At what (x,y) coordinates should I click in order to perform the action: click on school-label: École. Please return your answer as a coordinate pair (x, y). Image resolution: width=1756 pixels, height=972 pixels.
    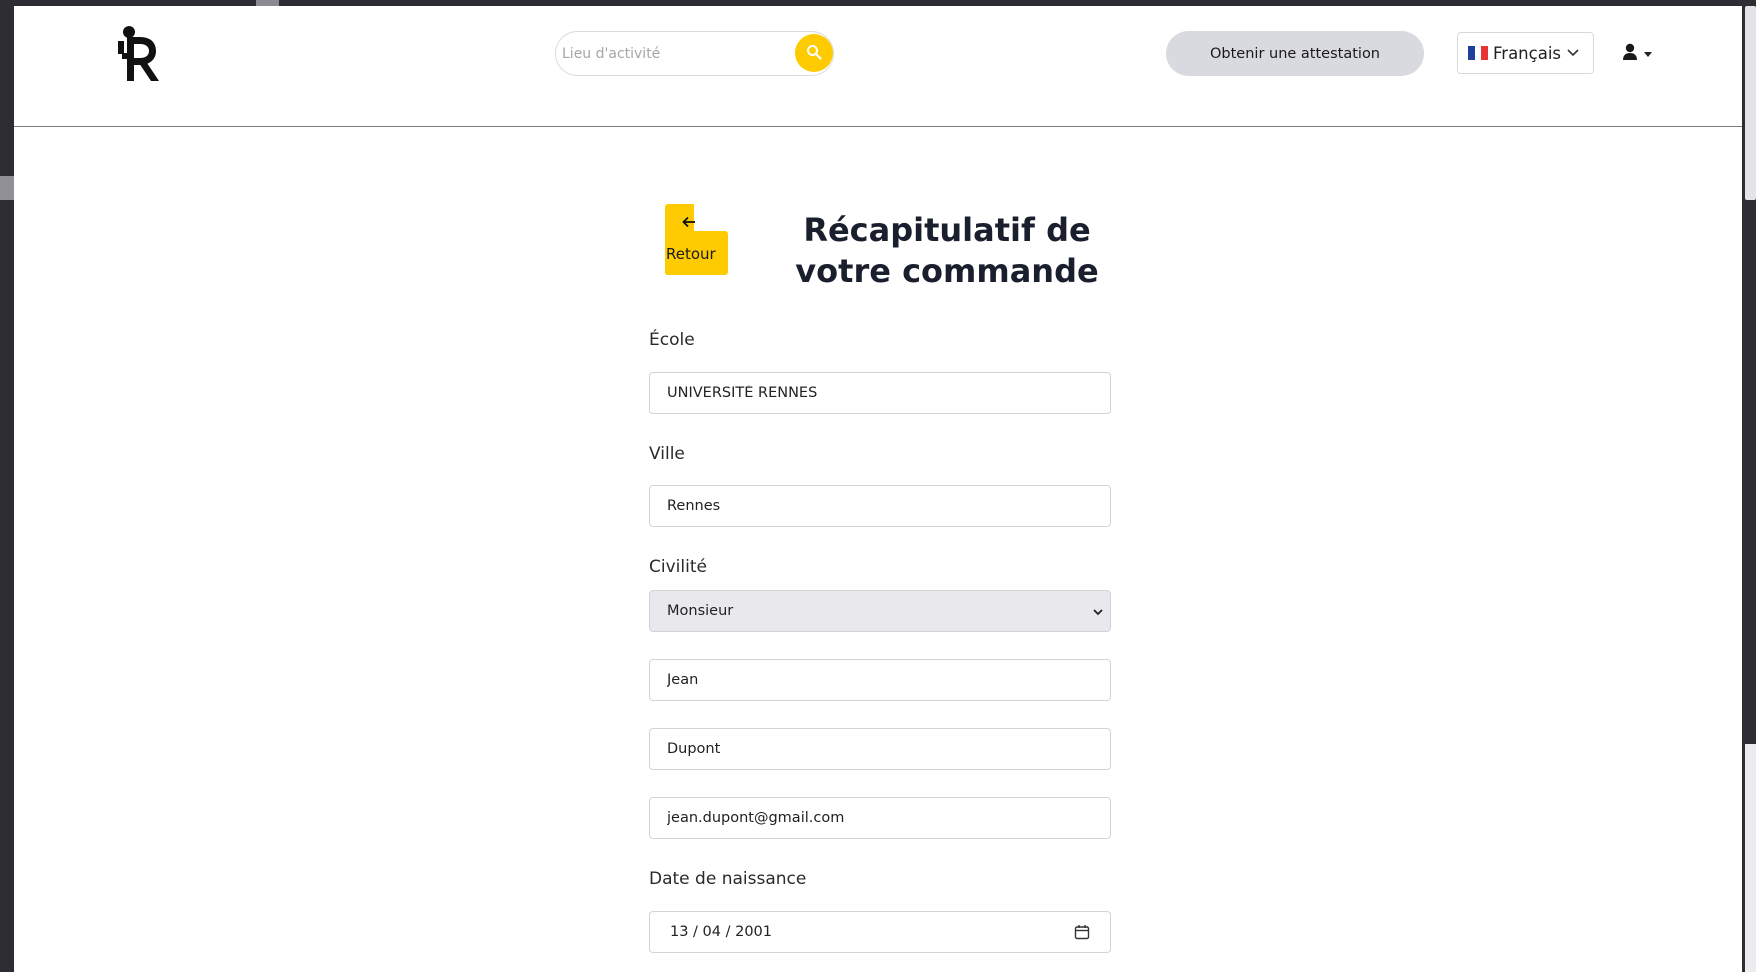
    Looking at the image, I should click on (672, 340).